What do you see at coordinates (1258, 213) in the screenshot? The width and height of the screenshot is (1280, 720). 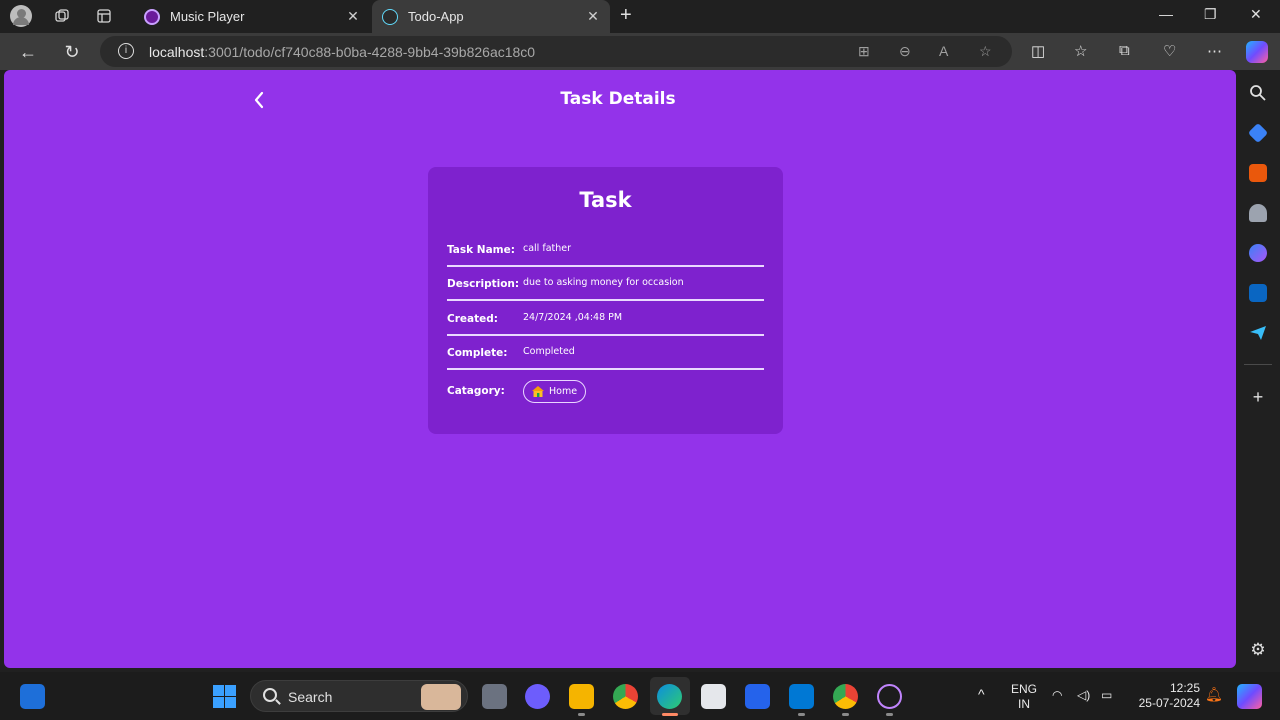 I see `games-icon` at bounding box center [1258, 213].